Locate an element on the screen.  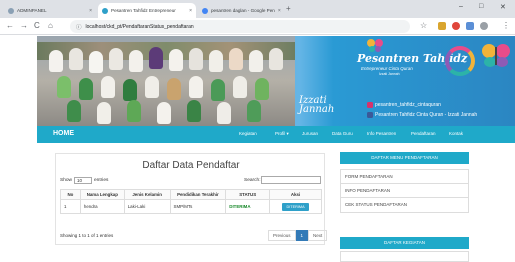
entries-length-control: Show 10 entries is located at coordinates (84, 180).